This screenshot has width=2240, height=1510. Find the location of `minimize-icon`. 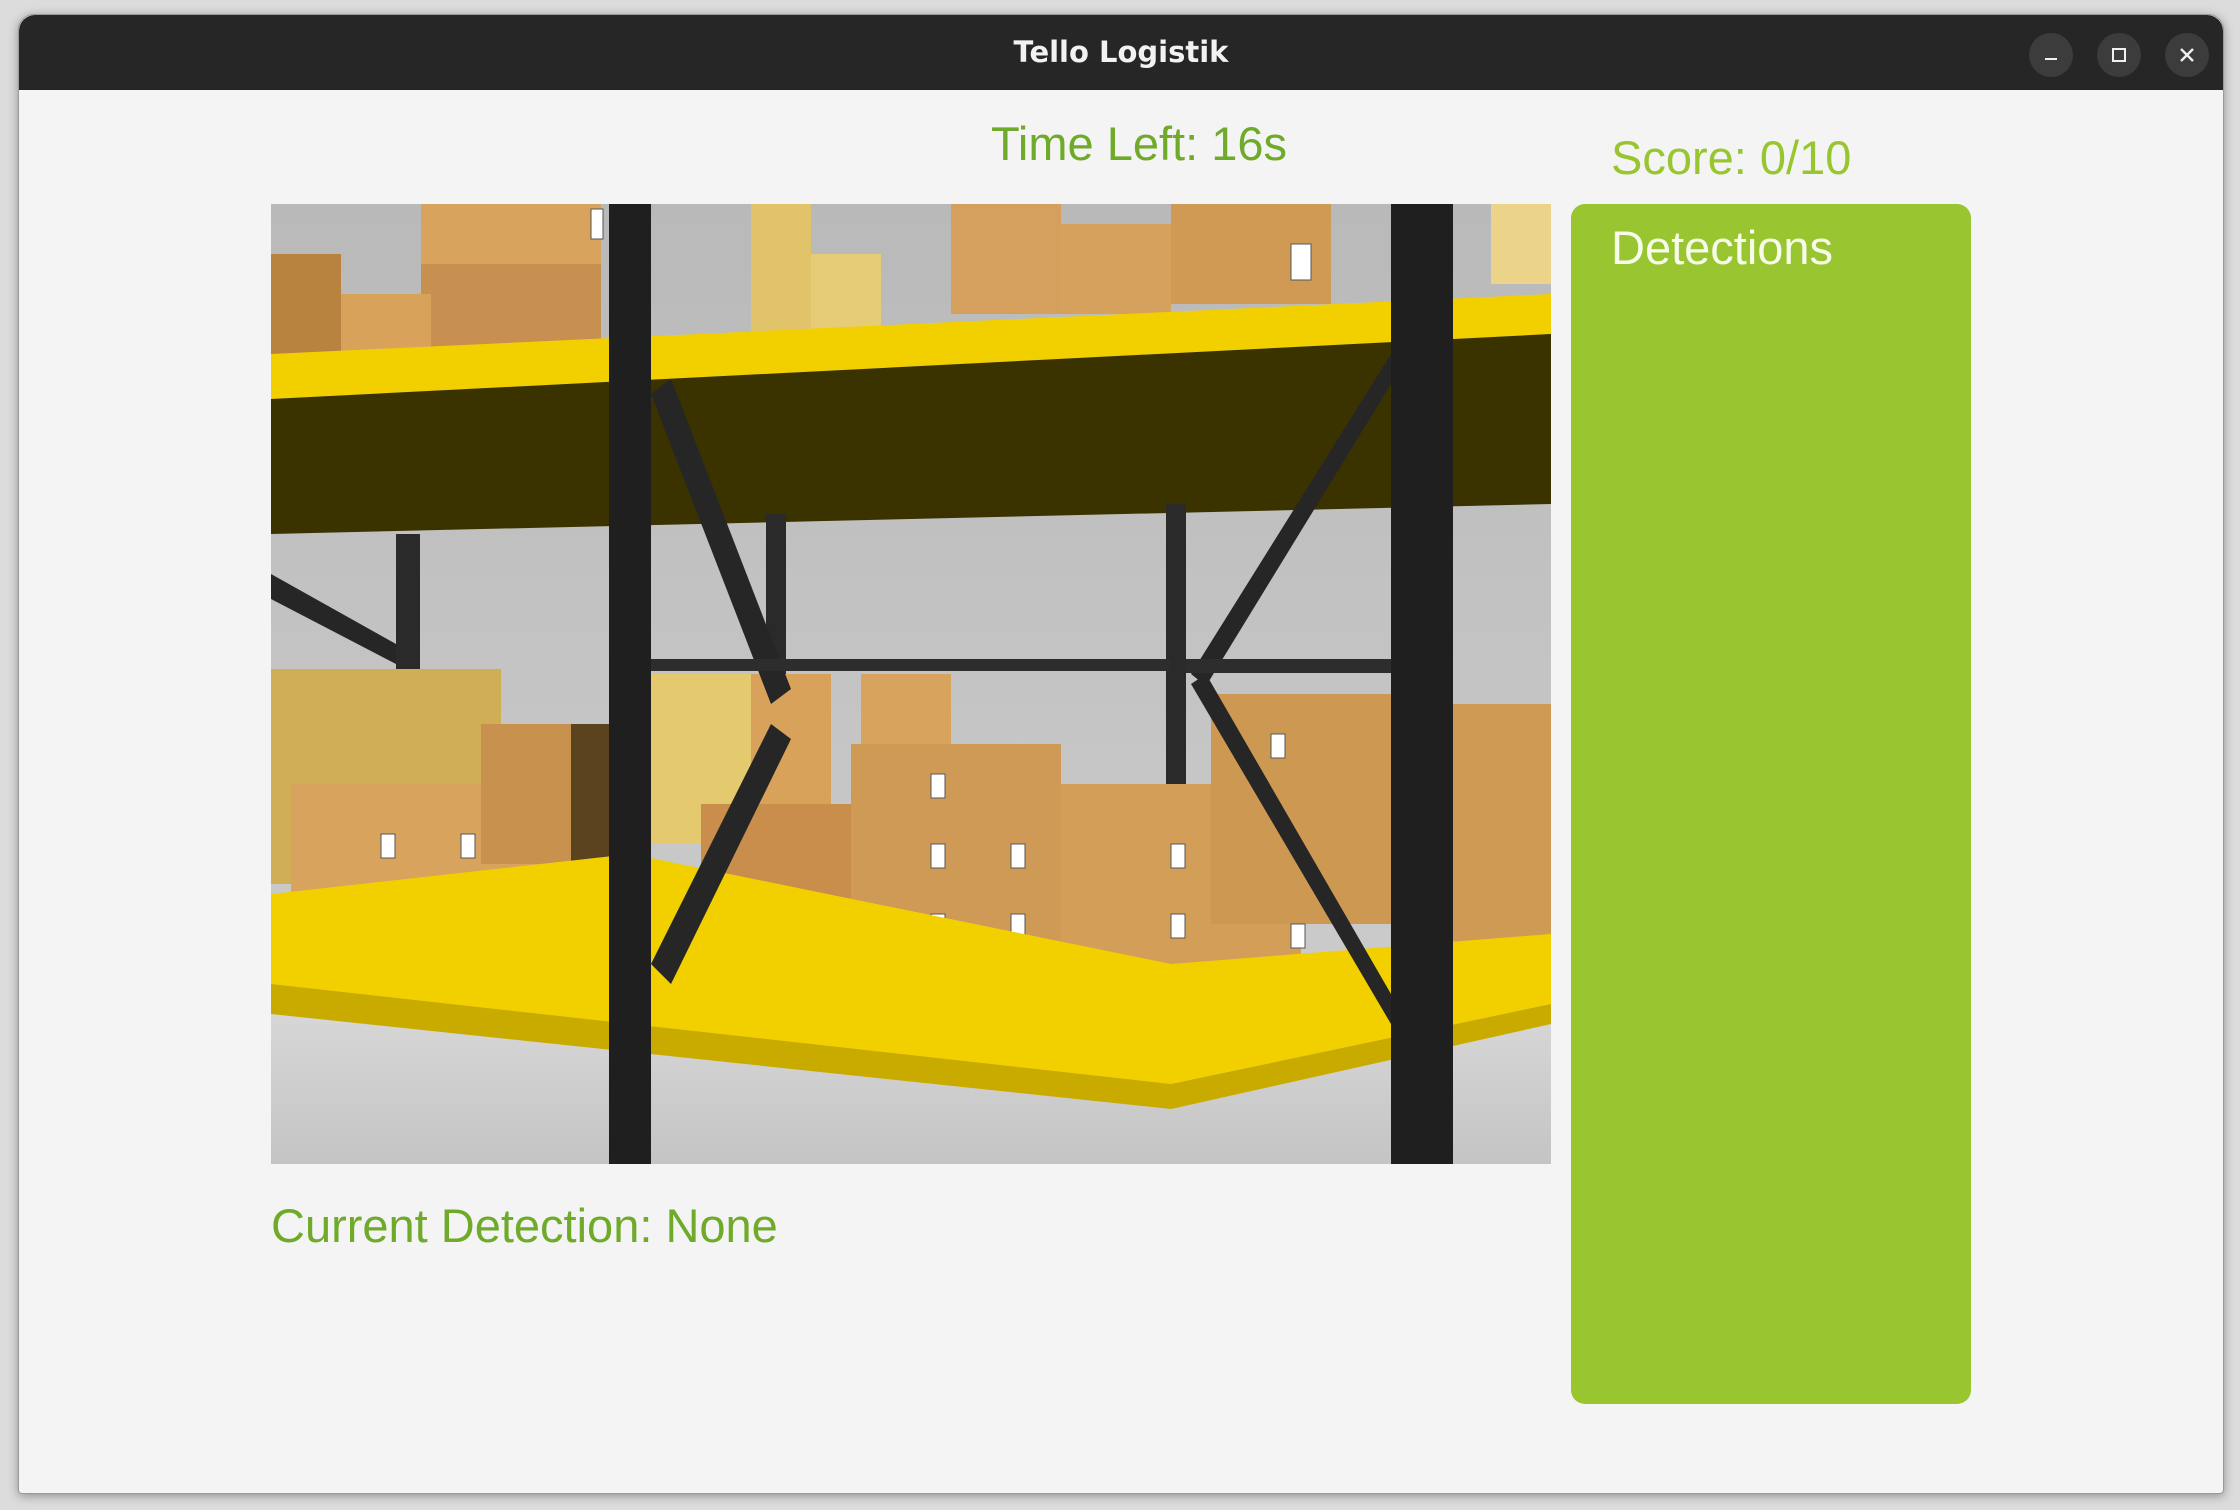

minimize-icon is located at coordinates (2051, 59).